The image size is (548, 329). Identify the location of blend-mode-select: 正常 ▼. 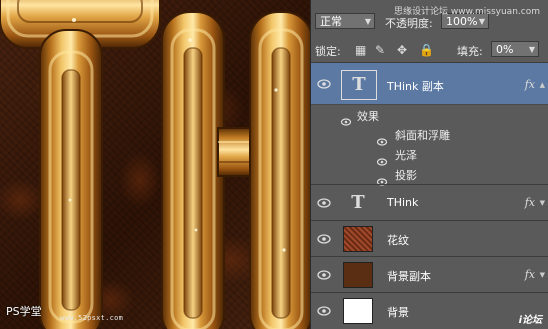
(345, 21).